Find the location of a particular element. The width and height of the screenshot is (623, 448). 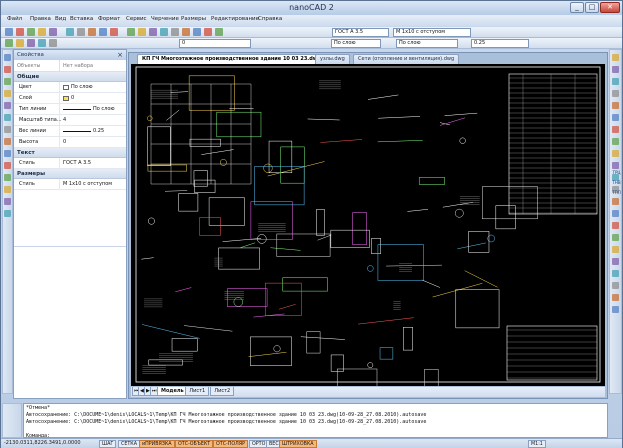

layer-select: 0 is located at coordinates (215, 43).